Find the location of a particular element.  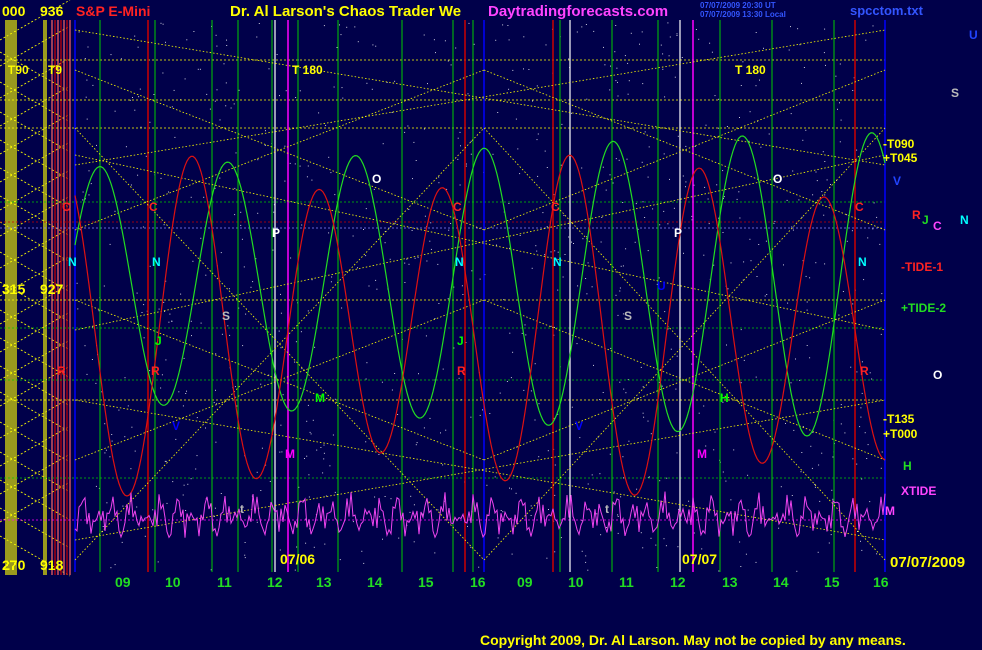

hour-label: 09 is located at coordinates (525, 582).